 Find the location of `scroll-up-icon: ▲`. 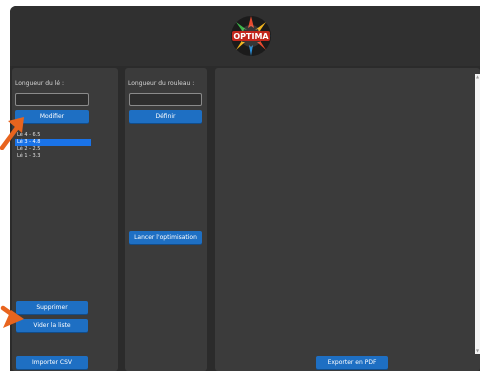

scroll-up-icon: ▲ is located at coordinates (477, 77).